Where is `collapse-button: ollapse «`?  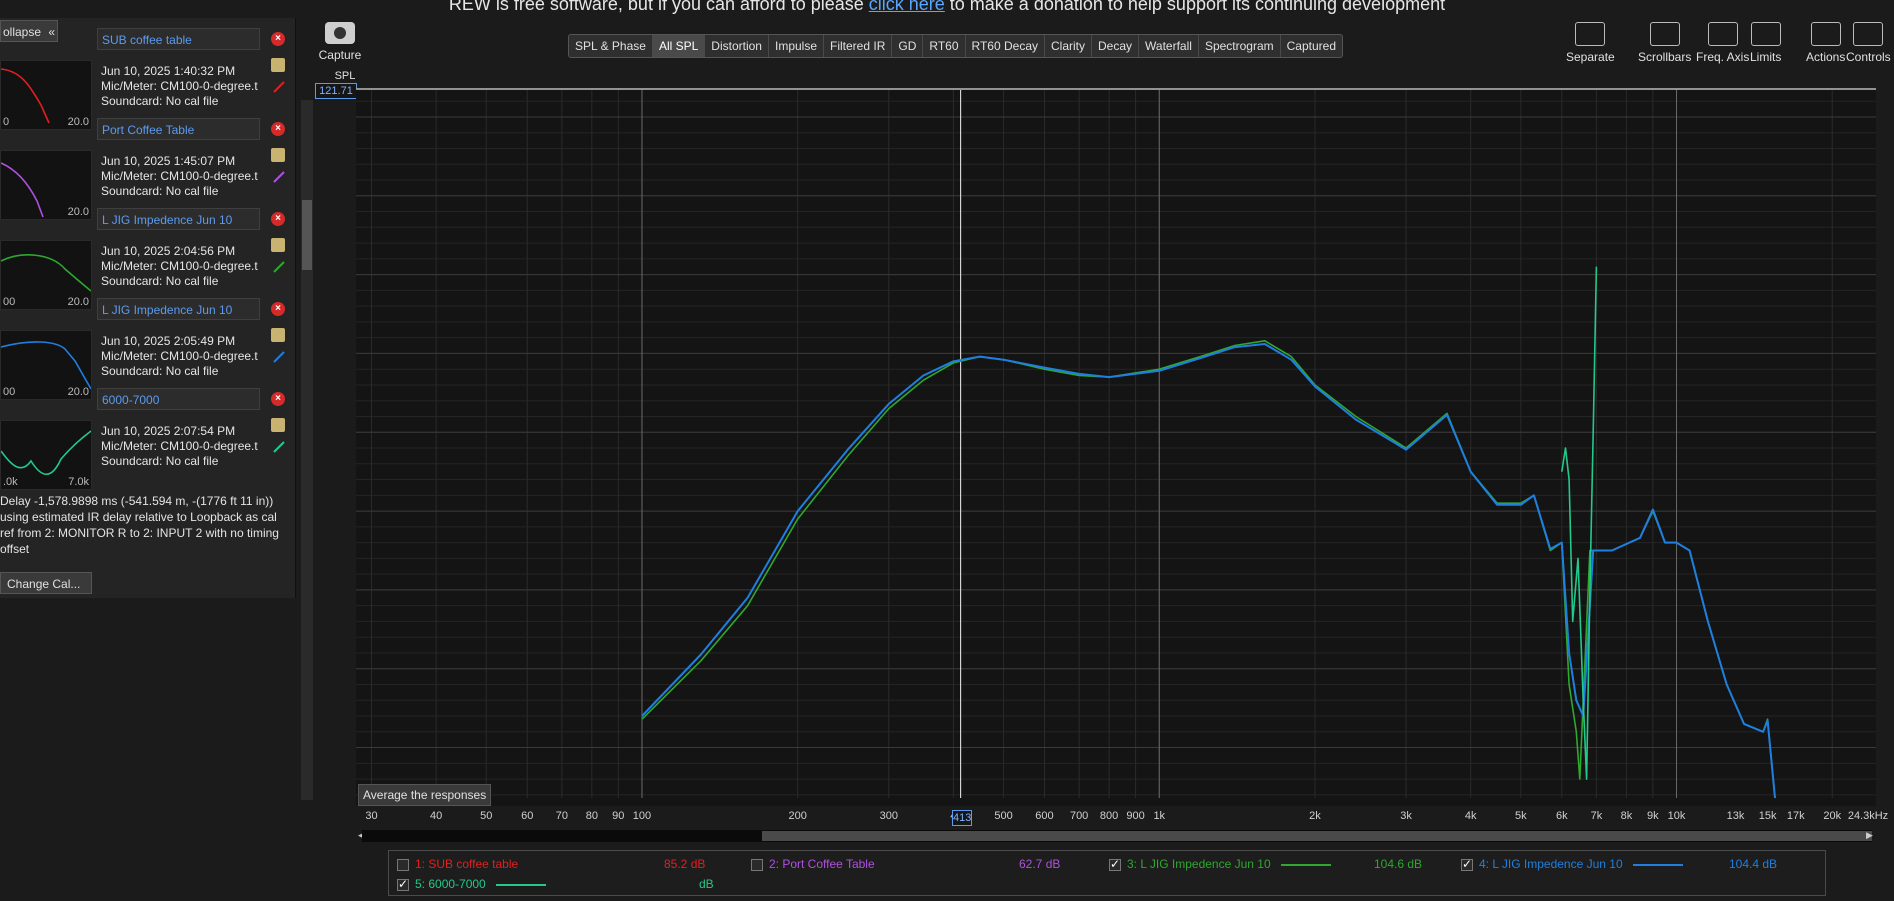
collapse-button: ollapse « is located at coordinates (29, 31).